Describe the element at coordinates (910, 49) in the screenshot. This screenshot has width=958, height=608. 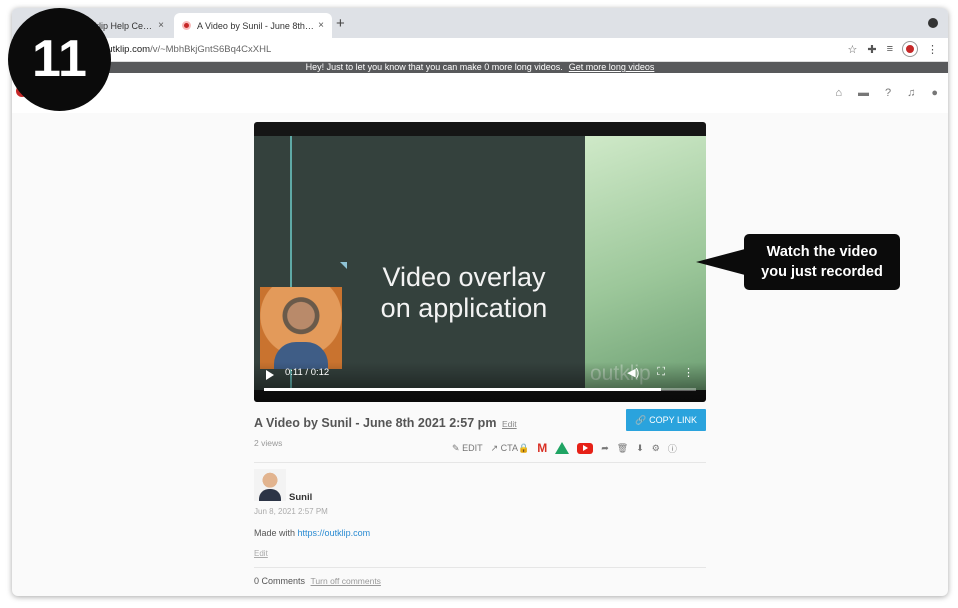
I see `outklip-extension-icon` at that location.